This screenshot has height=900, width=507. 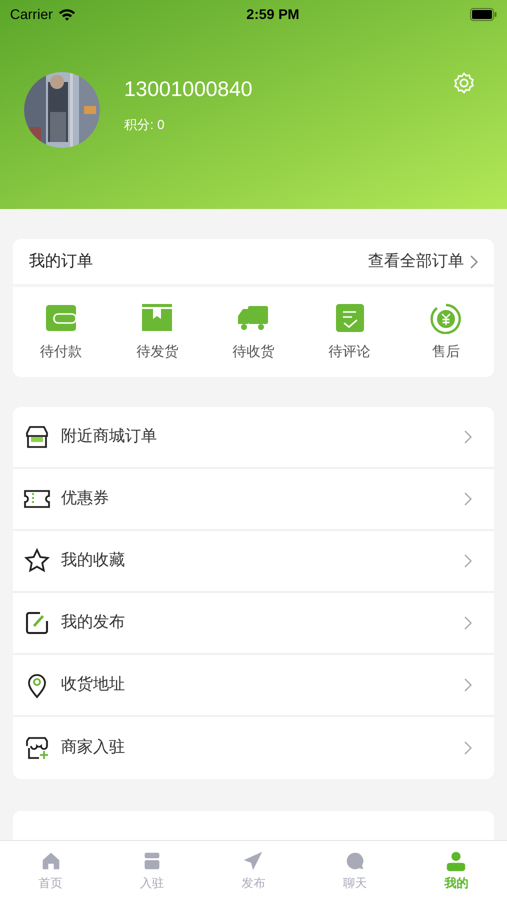 I want to click on shop-plus-icon, so click(x=37, y=748).